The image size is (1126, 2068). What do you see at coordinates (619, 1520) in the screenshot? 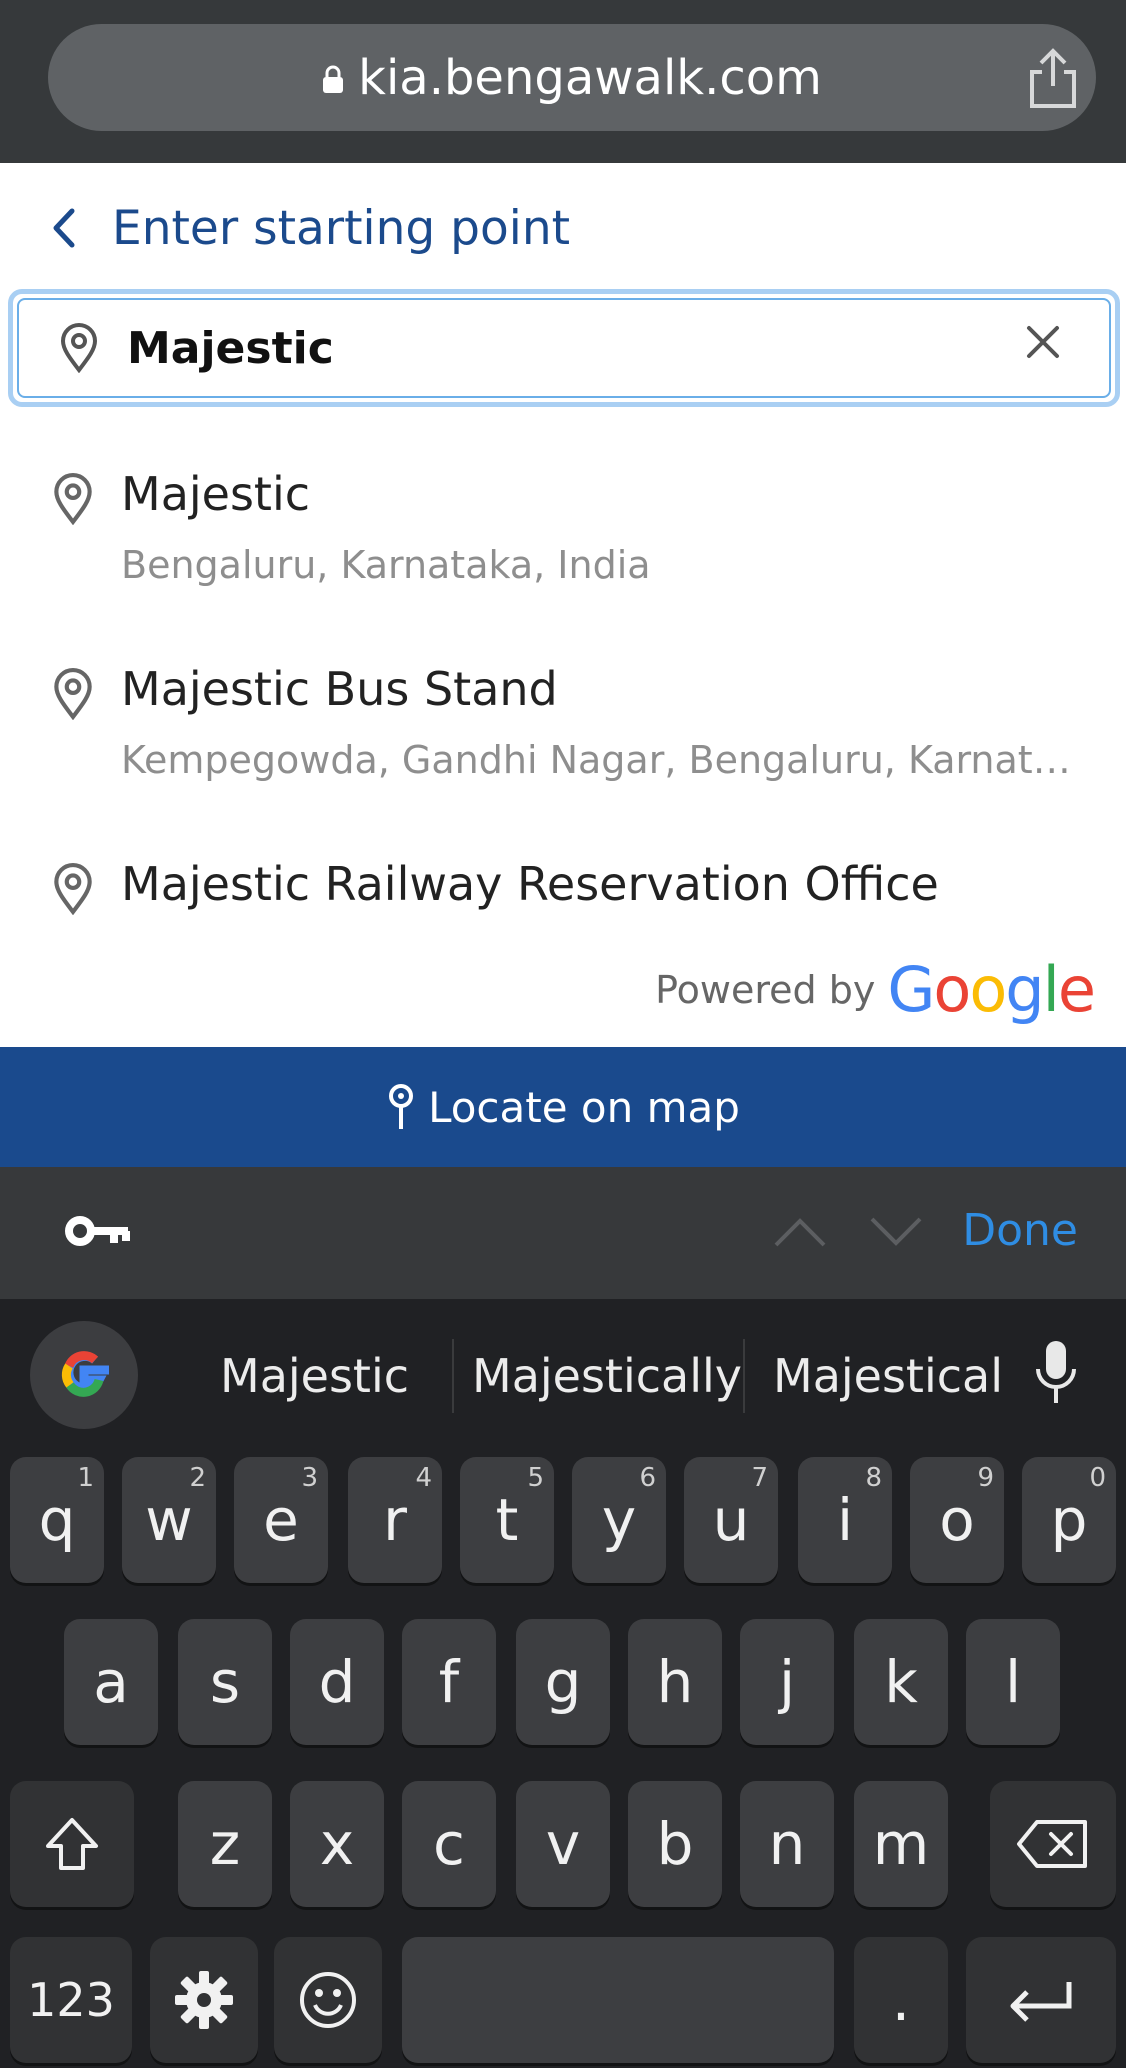
I see `key-y: y6` at bounding box center [619, 1520].